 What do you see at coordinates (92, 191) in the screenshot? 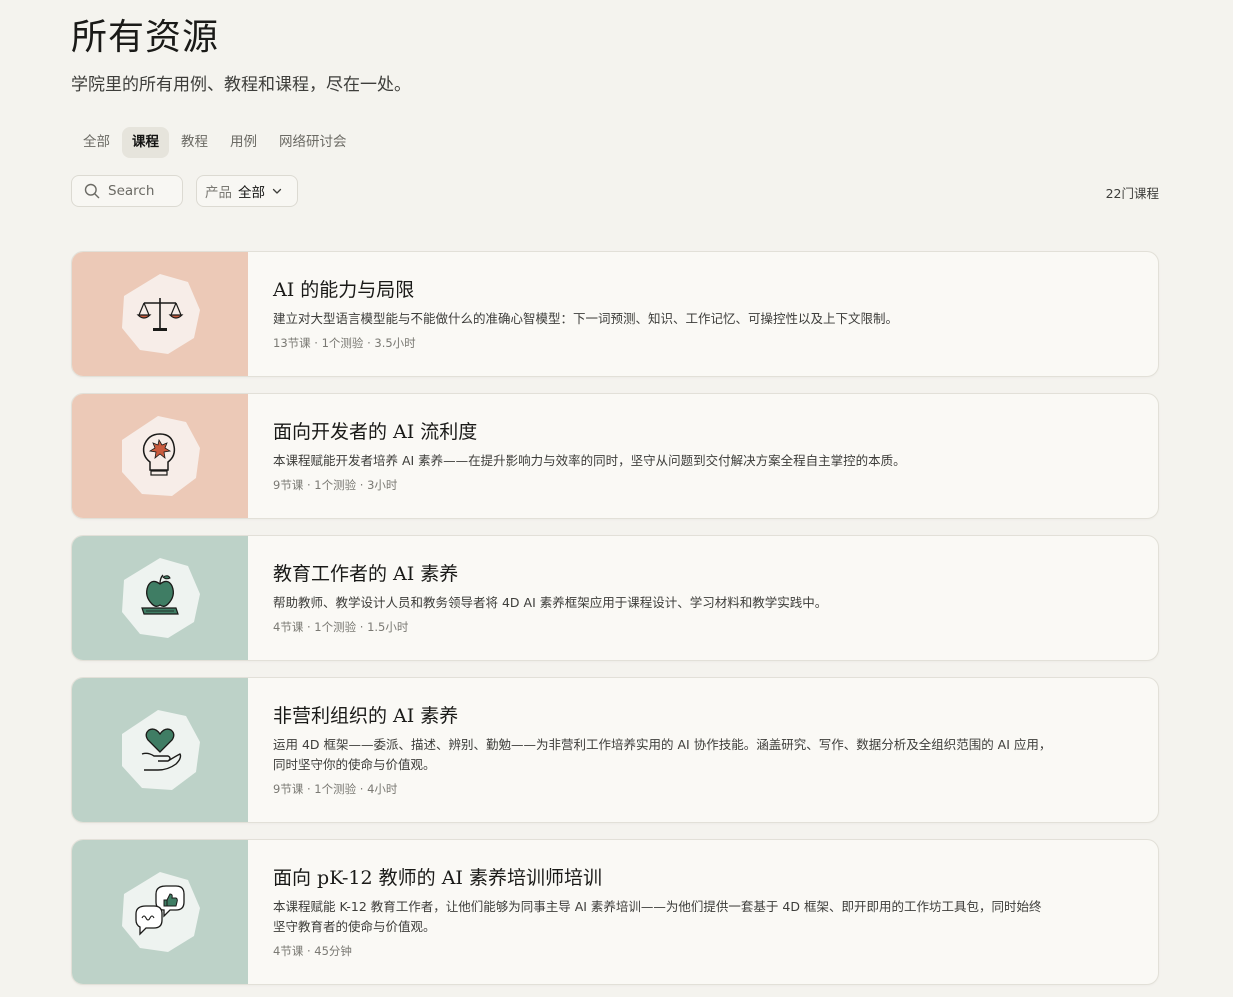
I see `search-icon` at bounding box center [92, 191].